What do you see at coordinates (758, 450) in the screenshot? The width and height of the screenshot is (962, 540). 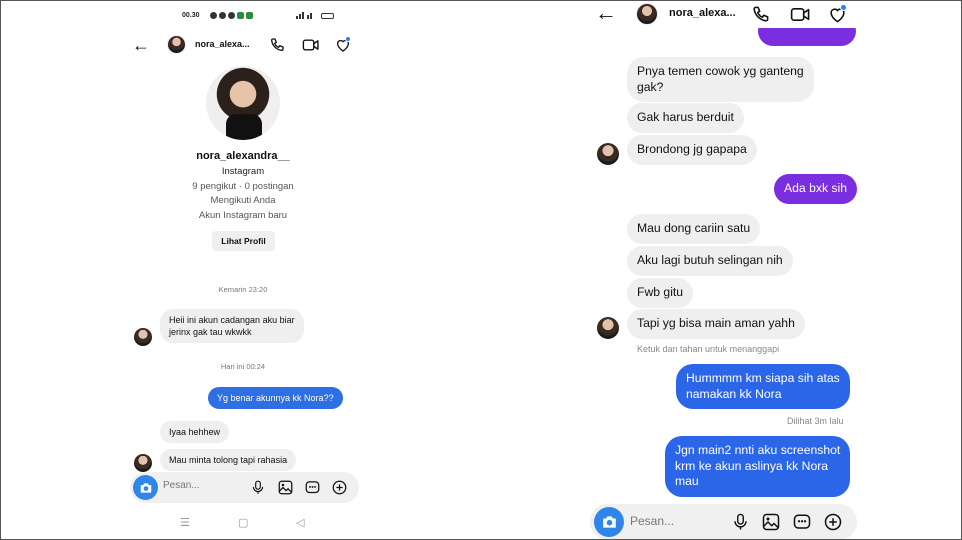 I see `message-line: Jgn main2 nnti aku screenshot` at bounding box center [758, 450].